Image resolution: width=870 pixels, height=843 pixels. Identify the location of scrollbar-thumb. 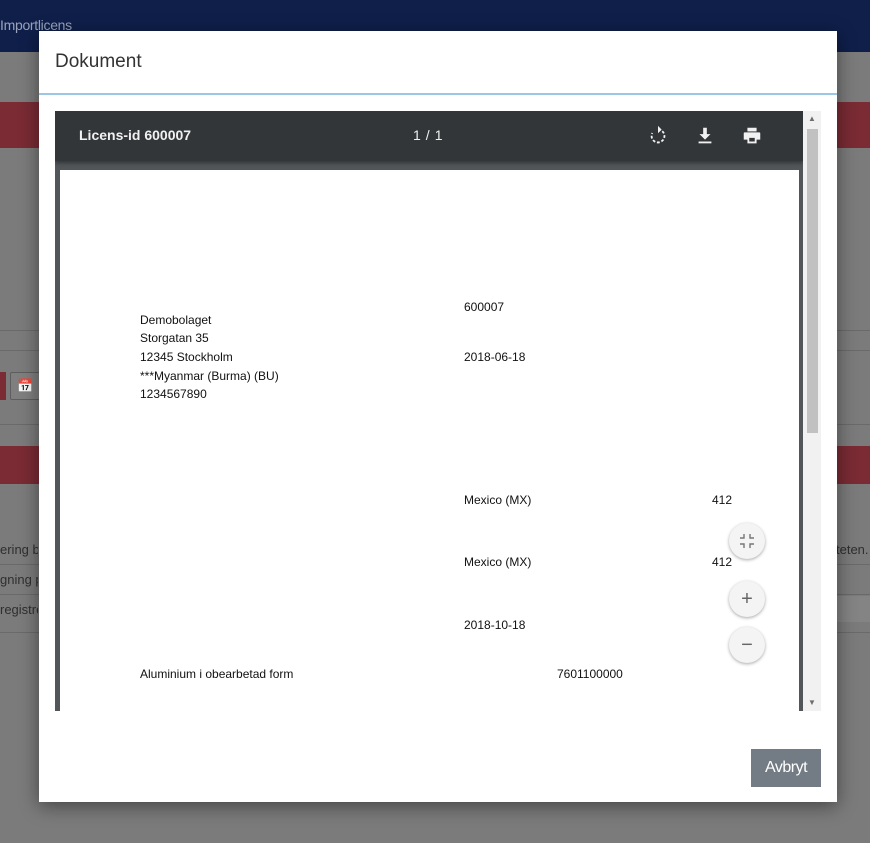
(812, 281).